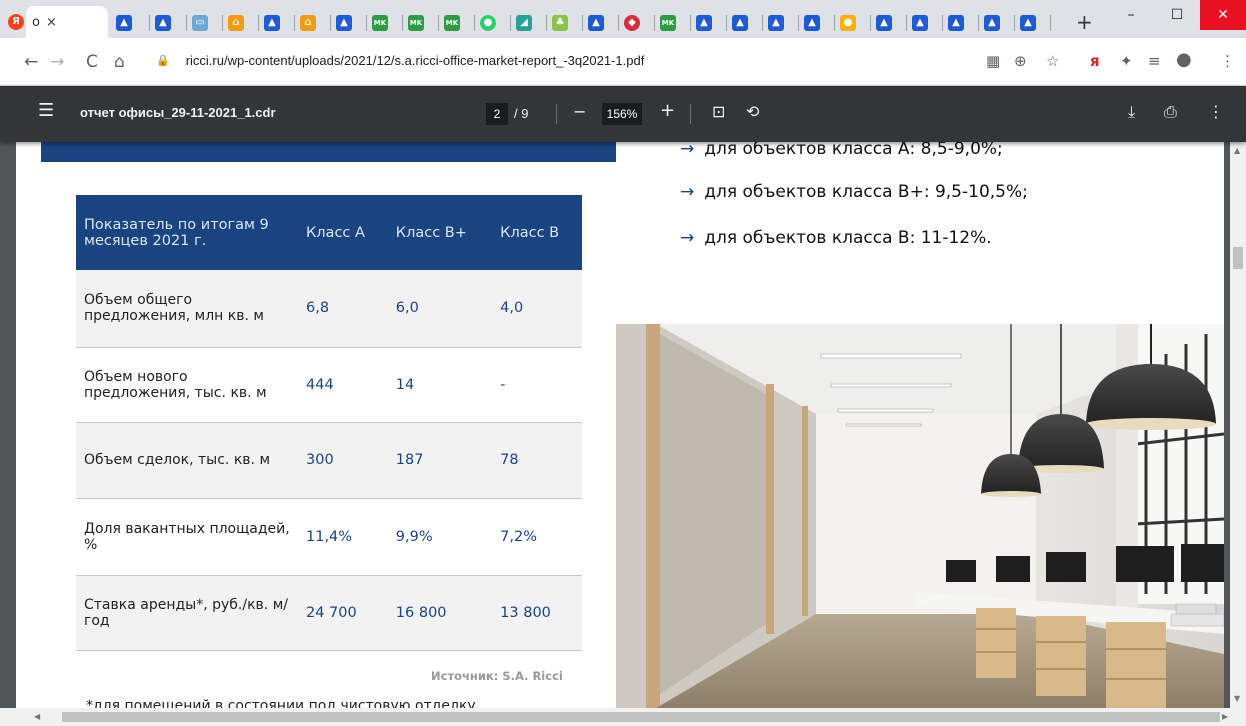 The height and width of the screenshot is (726, 1246). Describe the element at coordinates (92, 62) in the screenshot. I see `reload-icon: C` at that location.